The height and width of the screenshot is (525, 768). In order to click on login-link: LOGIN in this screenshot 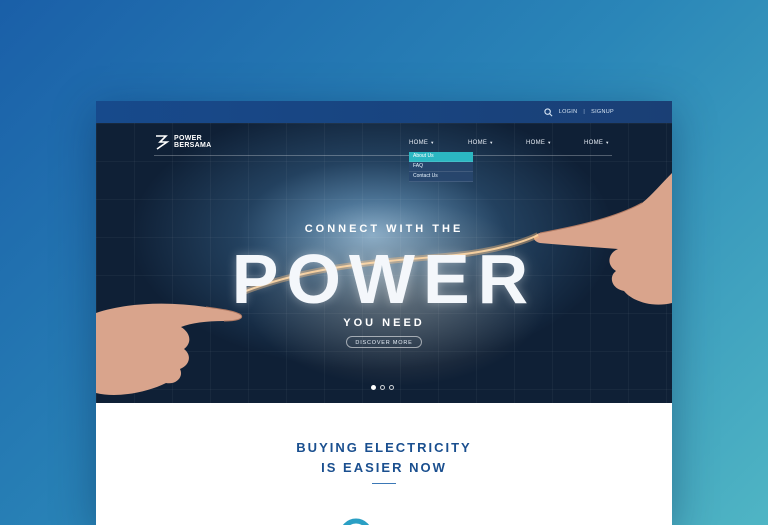, I will do `click(568, 112)`.